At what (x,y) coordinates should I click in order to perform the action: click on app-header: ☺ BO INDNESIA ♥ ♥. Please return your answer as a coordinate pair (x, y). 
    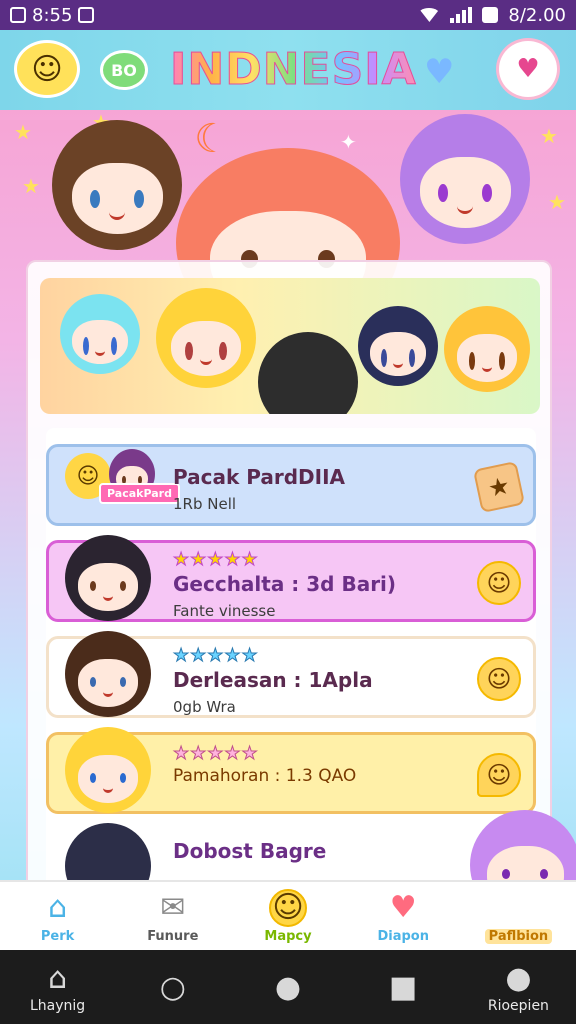
    Looking at the image, I should click on (288, 70).